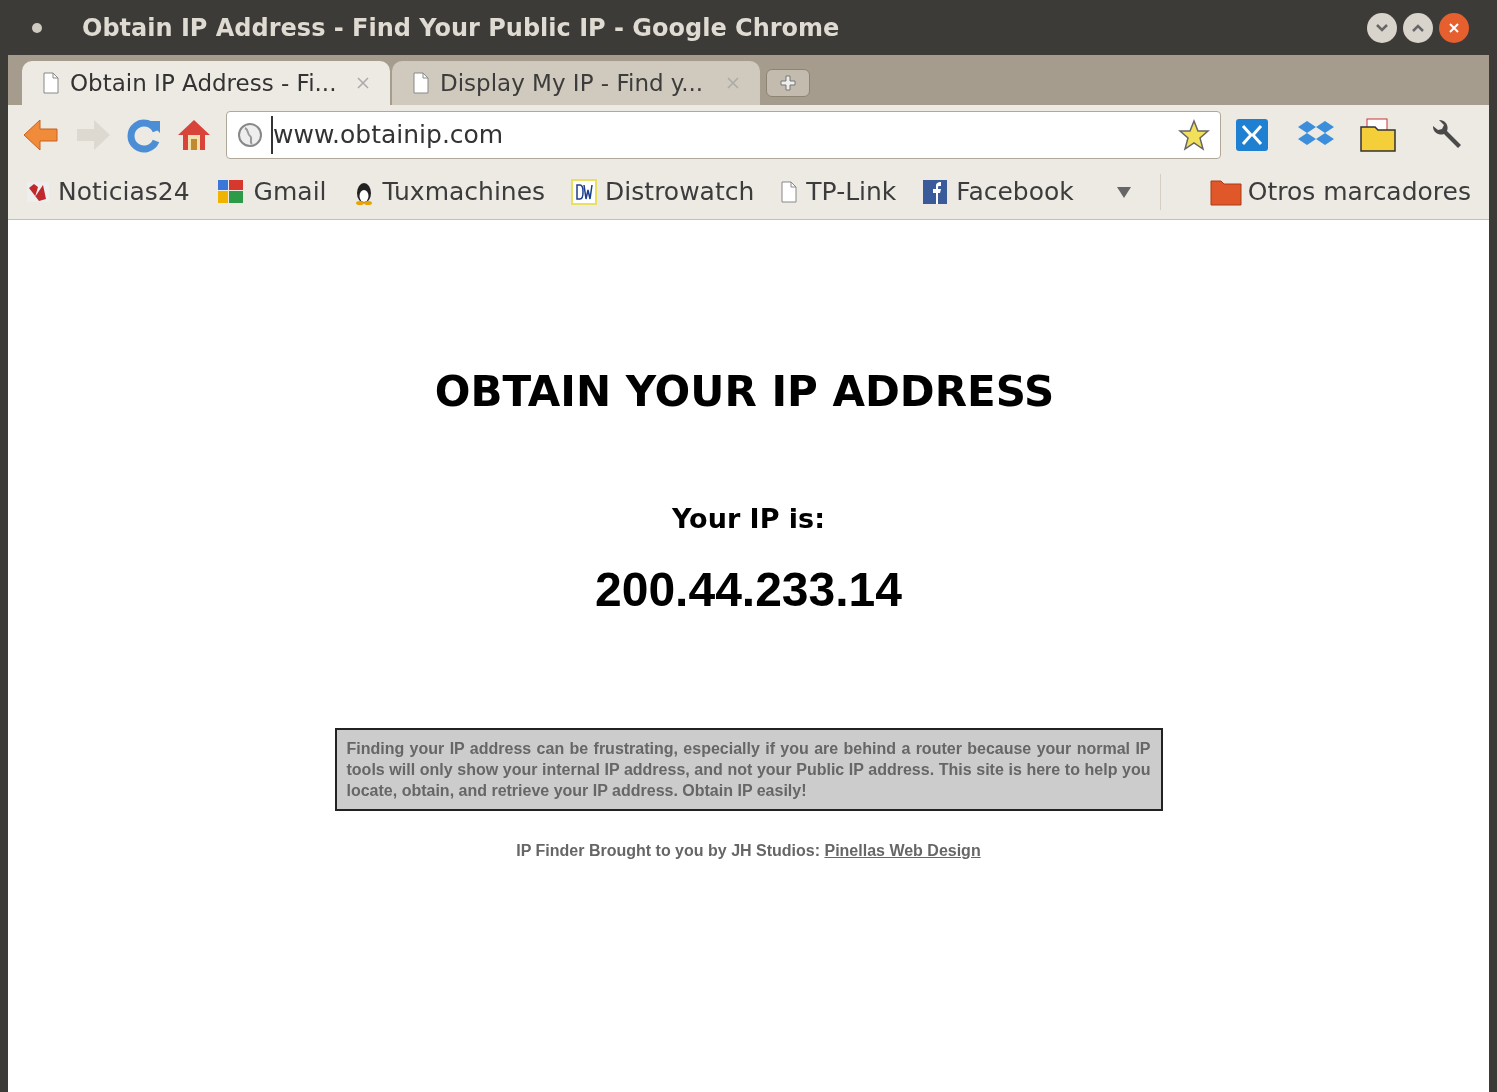  Describe the element at coordinates (584, 192) in the screenshot. I see `distro-icon` at that location.